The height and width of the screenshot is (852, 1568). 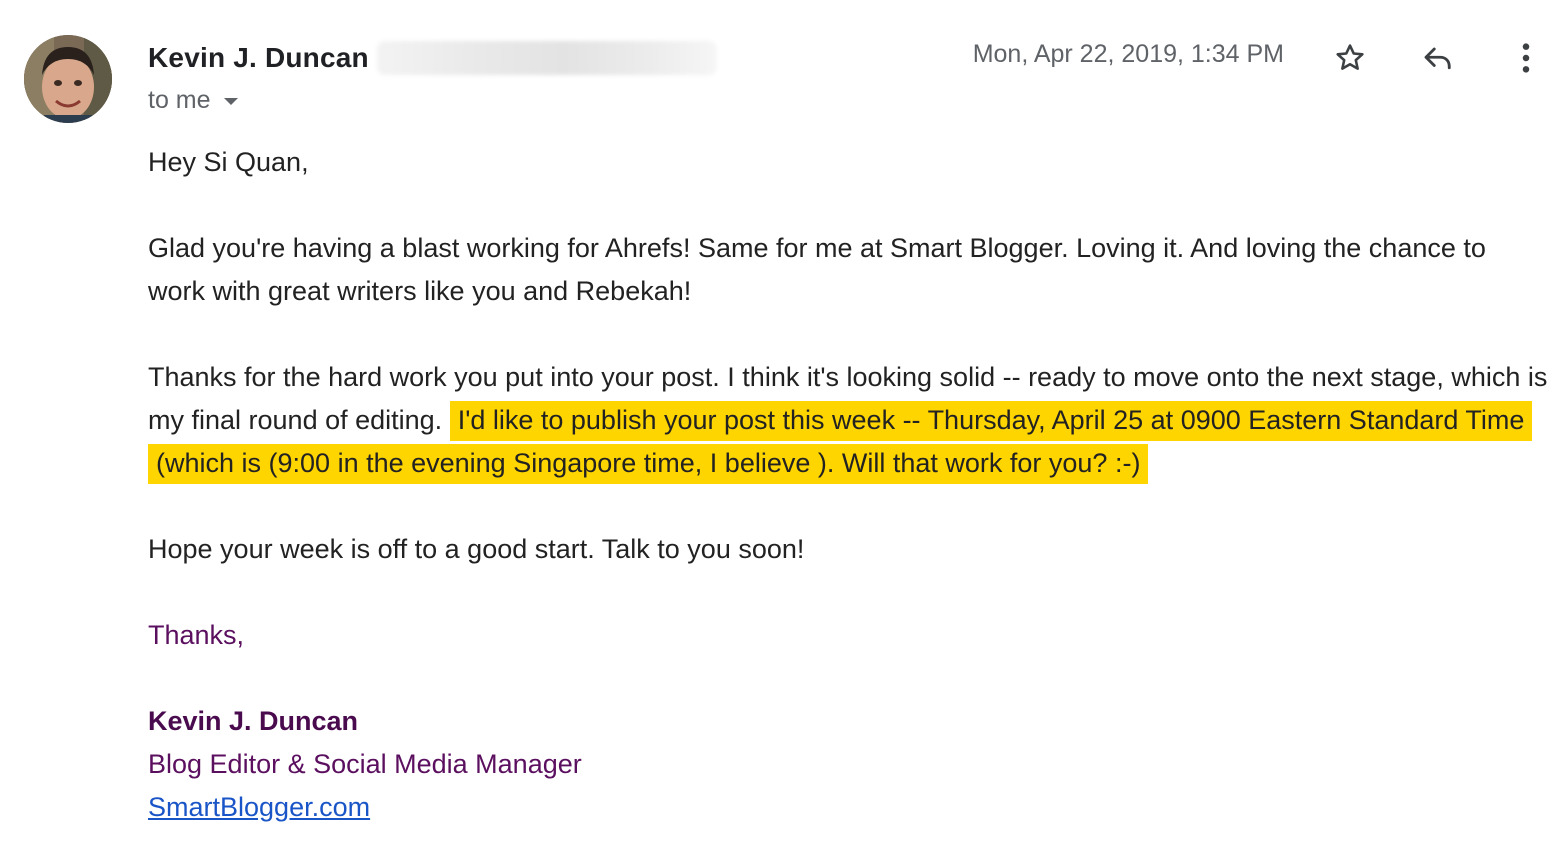 I want to click on star-icon, so click(x=1350, y=57).